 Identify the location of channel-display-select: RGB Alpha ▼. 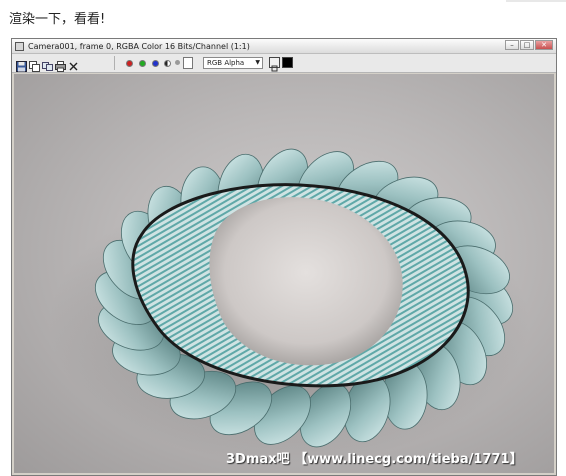
(233, 63).